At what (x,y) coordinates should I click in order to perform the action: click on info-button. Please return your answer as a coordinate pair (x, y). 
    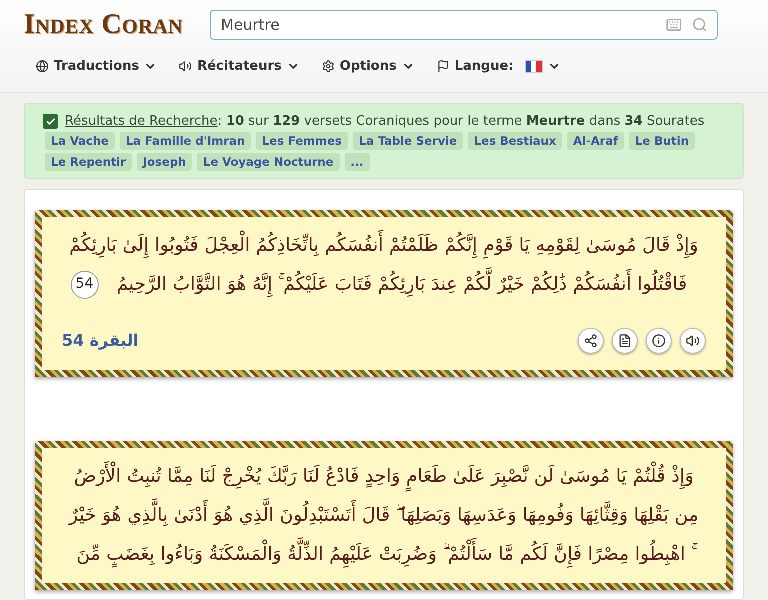
    Looking at the image, I should click on (659, 341).